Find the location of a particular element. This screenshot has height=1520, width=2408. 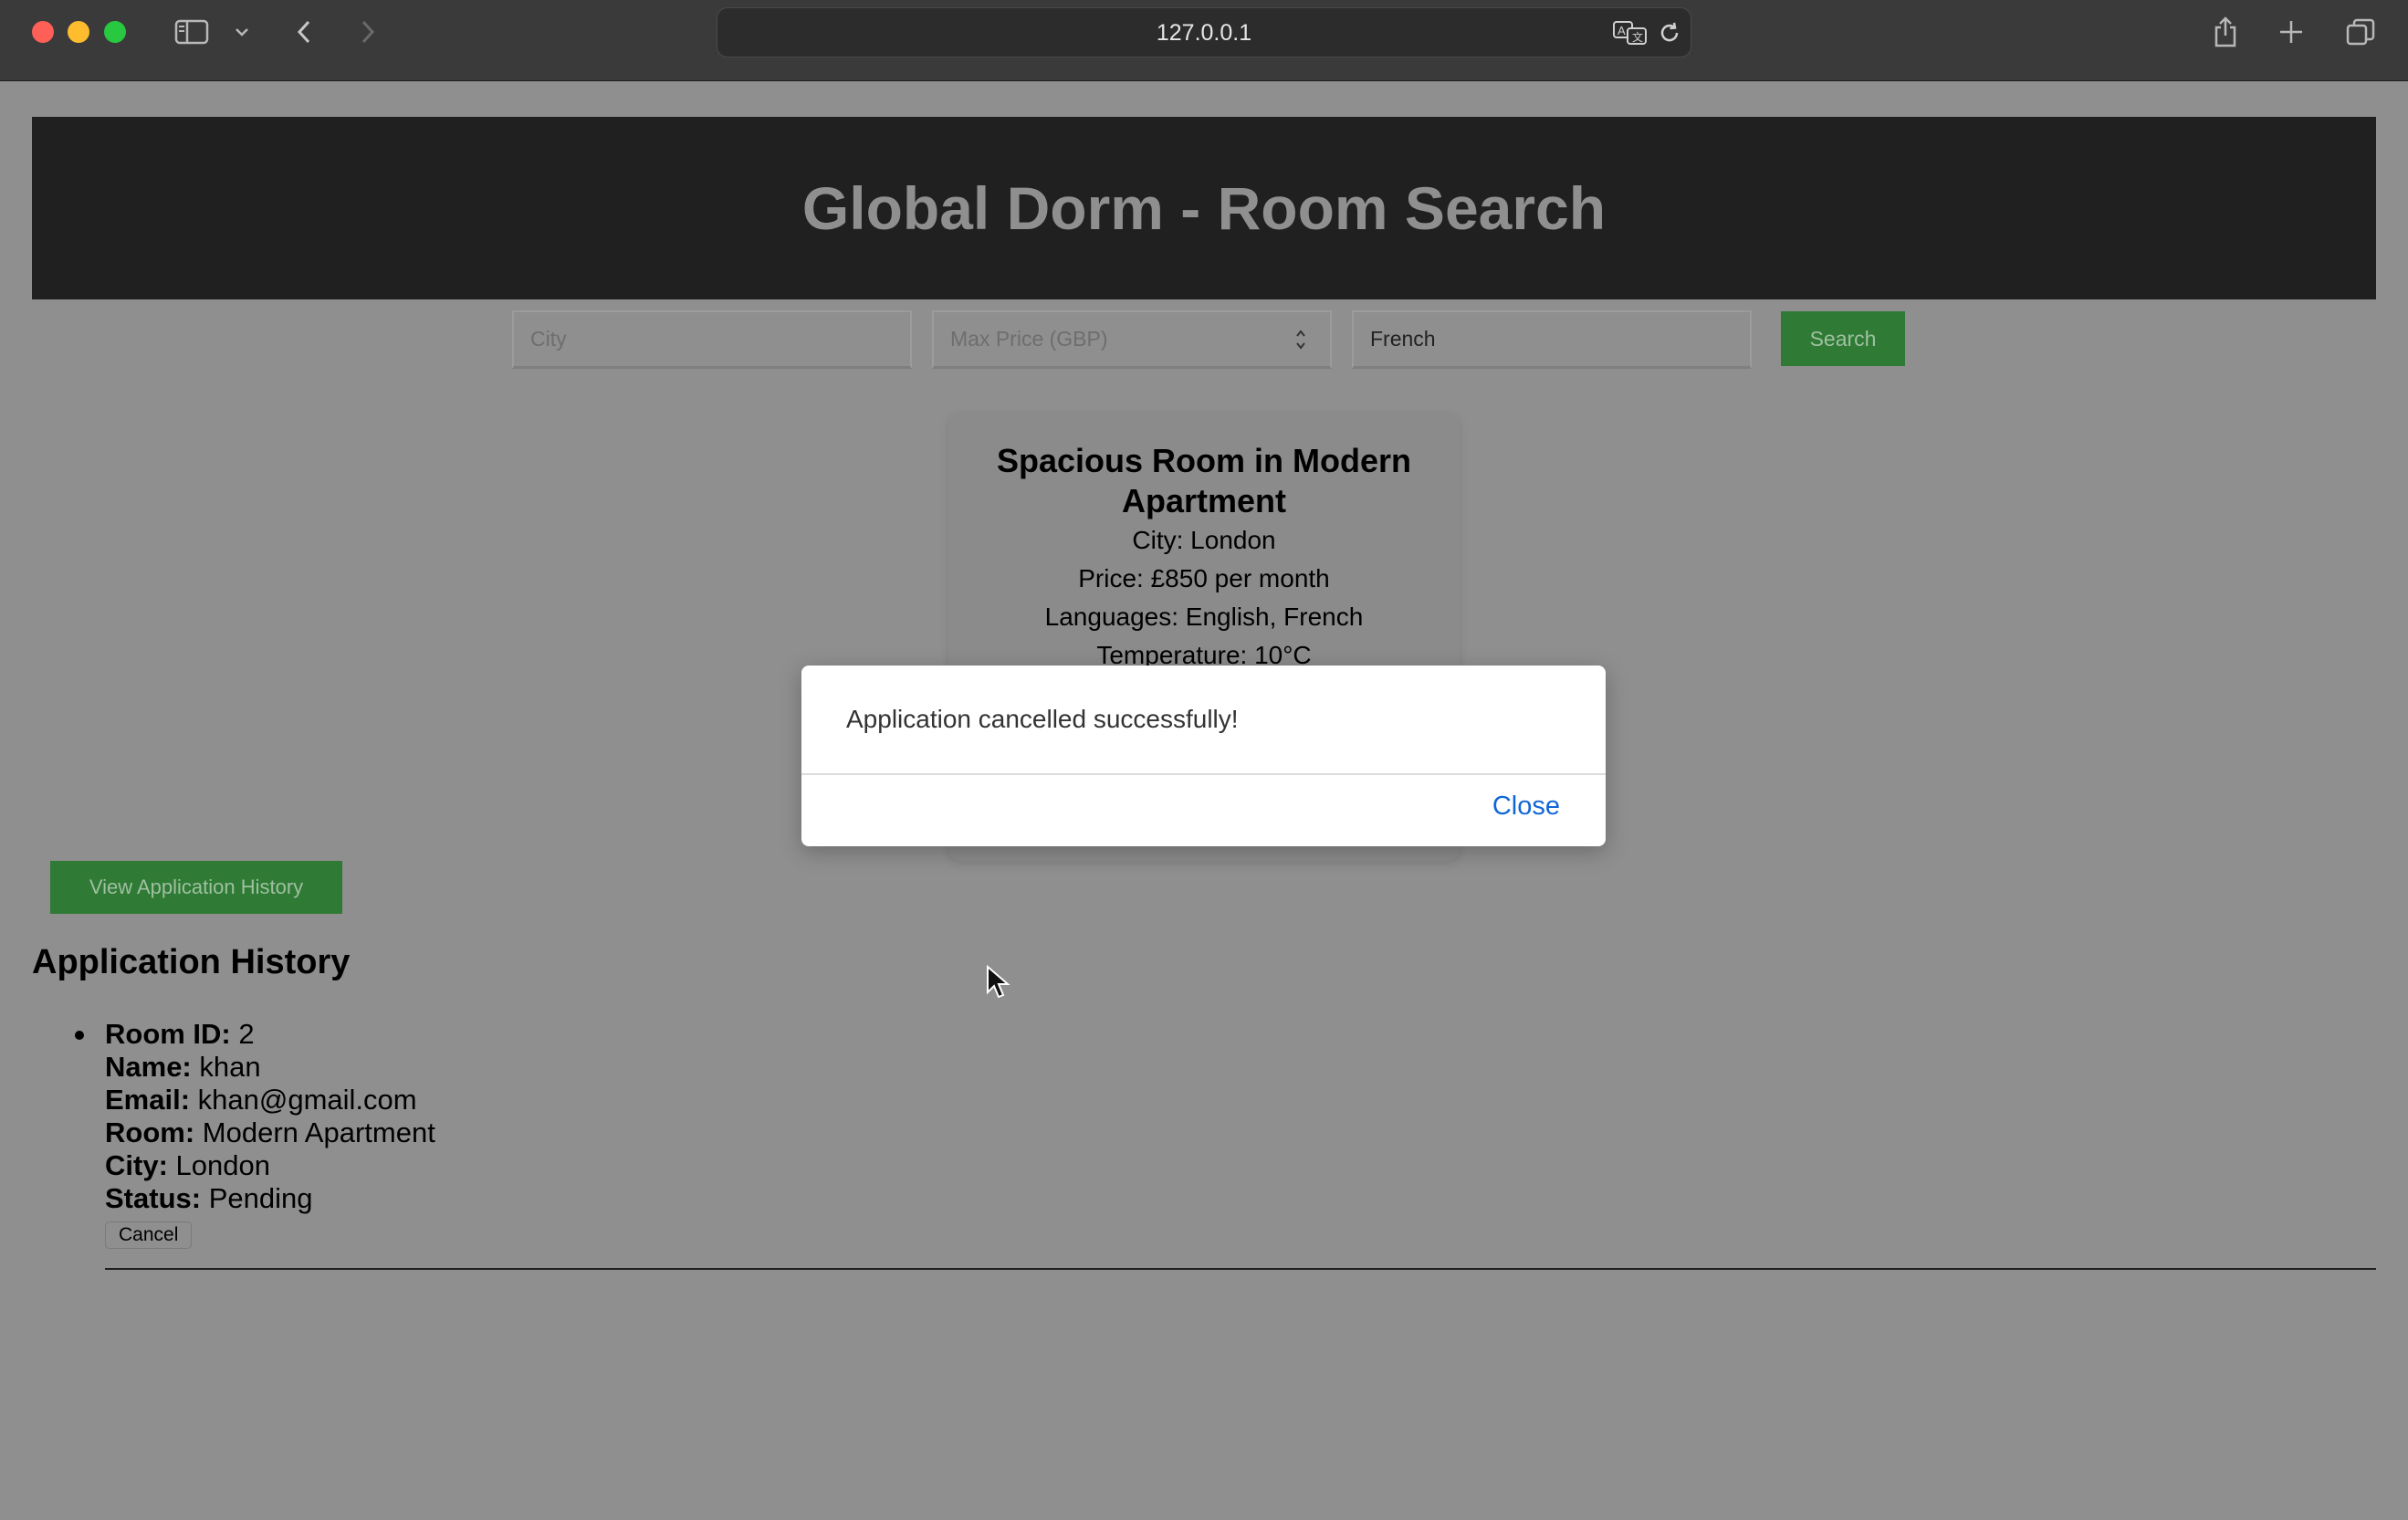

address-bar: 127.0.0.1 A文 is located at coordinates (1204, 32).